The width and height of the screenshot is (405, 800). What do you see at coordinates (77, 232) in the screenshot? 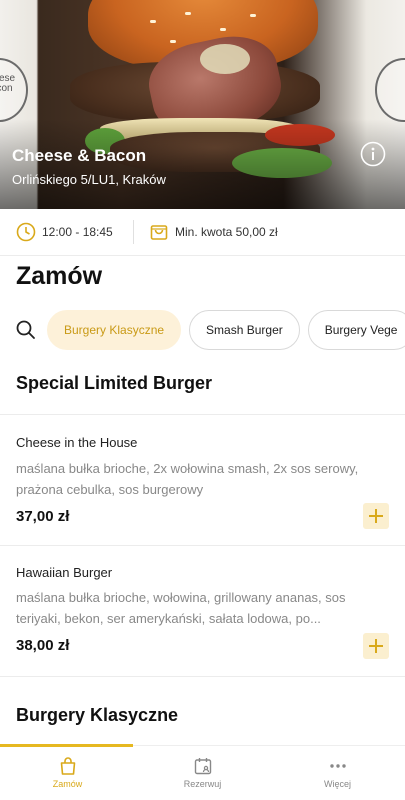
I see `opening-hours-text: 12:00 - 18:45` at bounding box center [77, 232].